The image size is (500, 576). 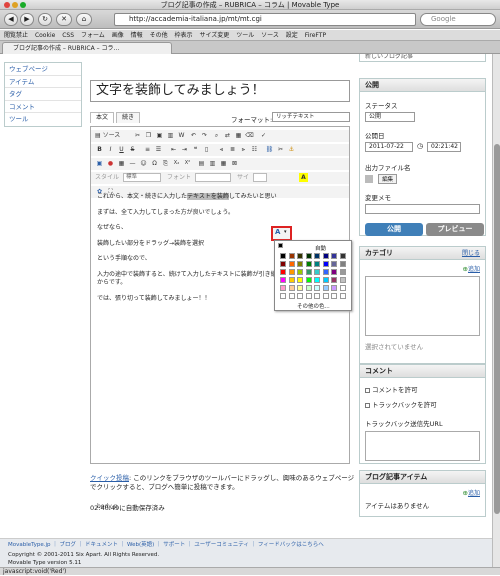 I want to click on spellcheck-icon: ✓, so click(x=263, y=135).